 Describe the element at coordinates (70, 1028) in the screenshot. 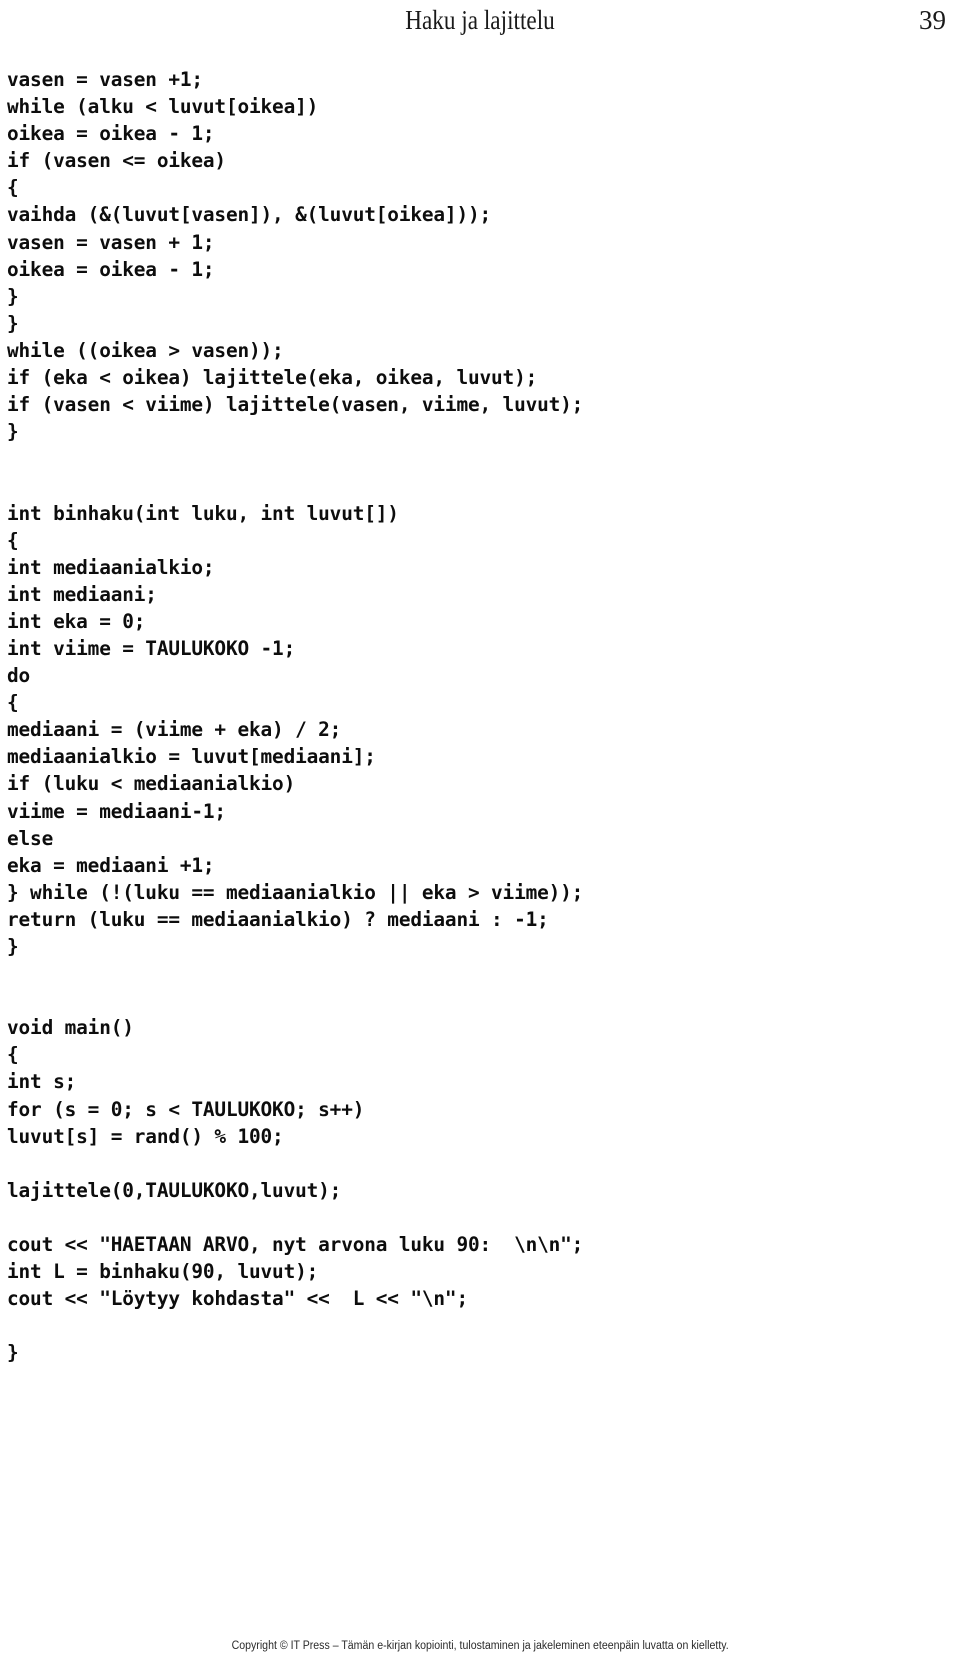

I see `code-line: void main()` at that location.